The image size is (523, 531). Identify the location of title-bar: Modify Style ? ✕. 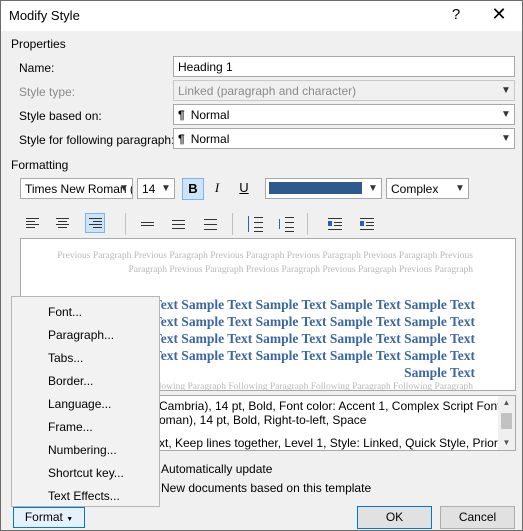
(261, 16).